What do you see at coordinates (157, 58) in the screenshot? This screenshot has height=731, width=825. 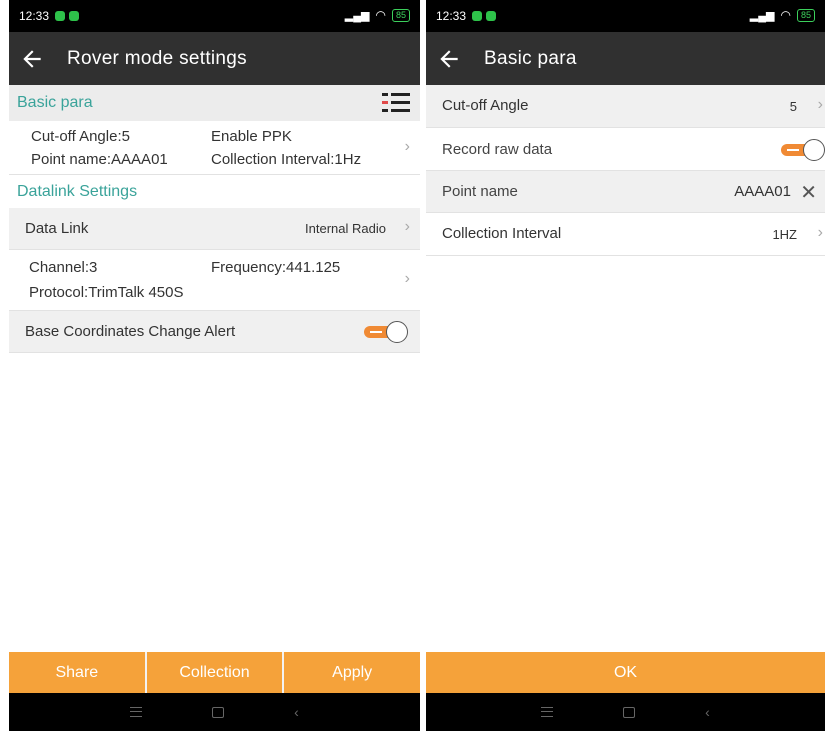 I see `page-title: Rover mode settings` at bounding box center [157, 58].